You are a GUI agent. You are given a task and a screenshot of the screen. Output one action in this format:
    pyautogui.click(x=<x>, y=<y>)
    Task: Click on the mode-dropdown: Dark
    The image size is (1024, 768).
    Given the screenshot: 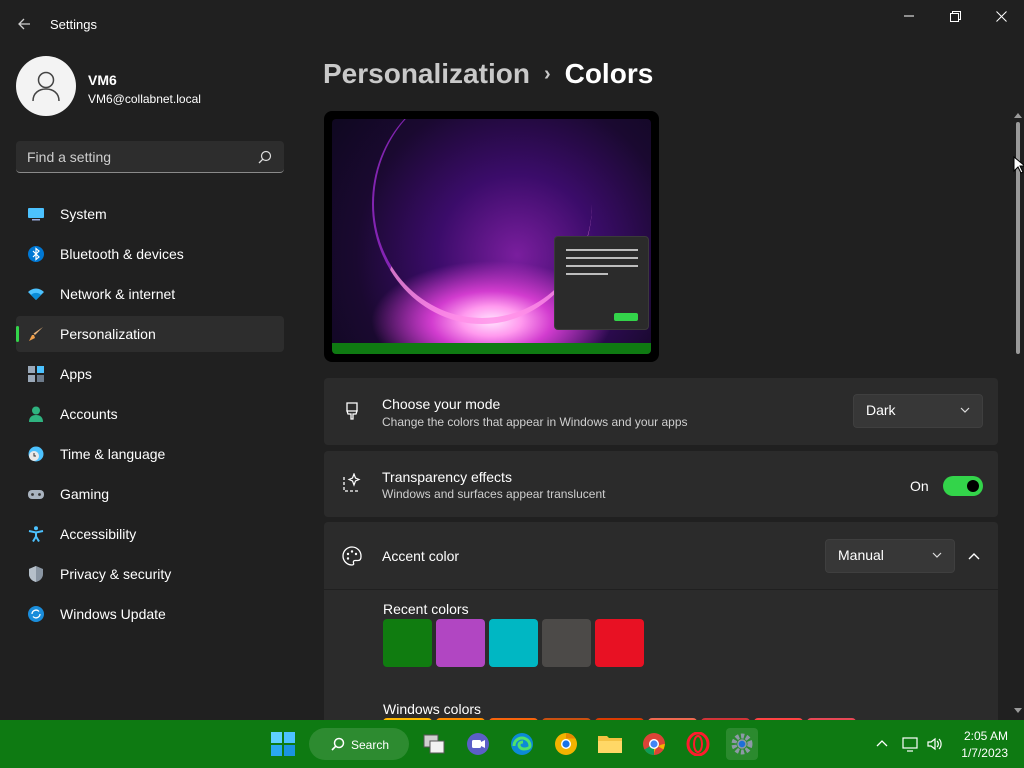 What is the action you would take?
    pyautogui.click(x=918, y=411)
    